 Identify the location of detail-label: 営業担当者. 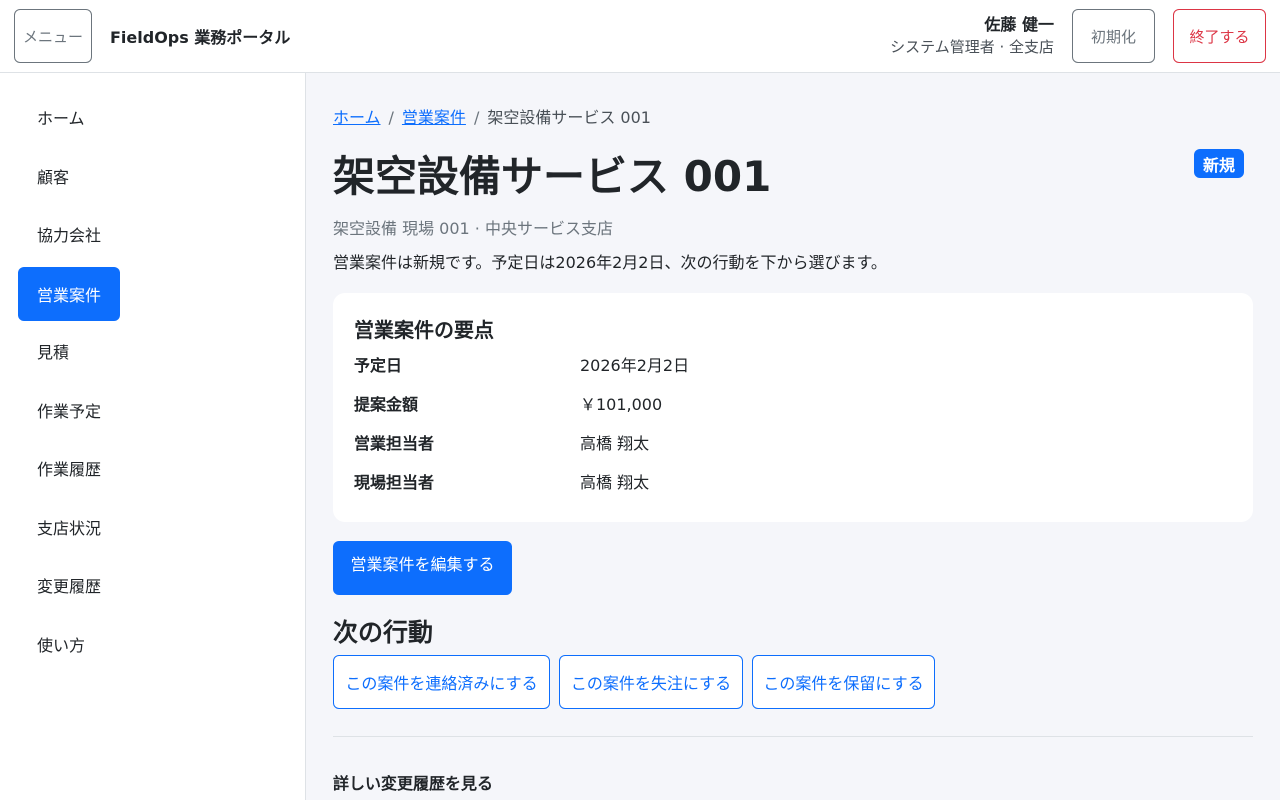
(394, 443).